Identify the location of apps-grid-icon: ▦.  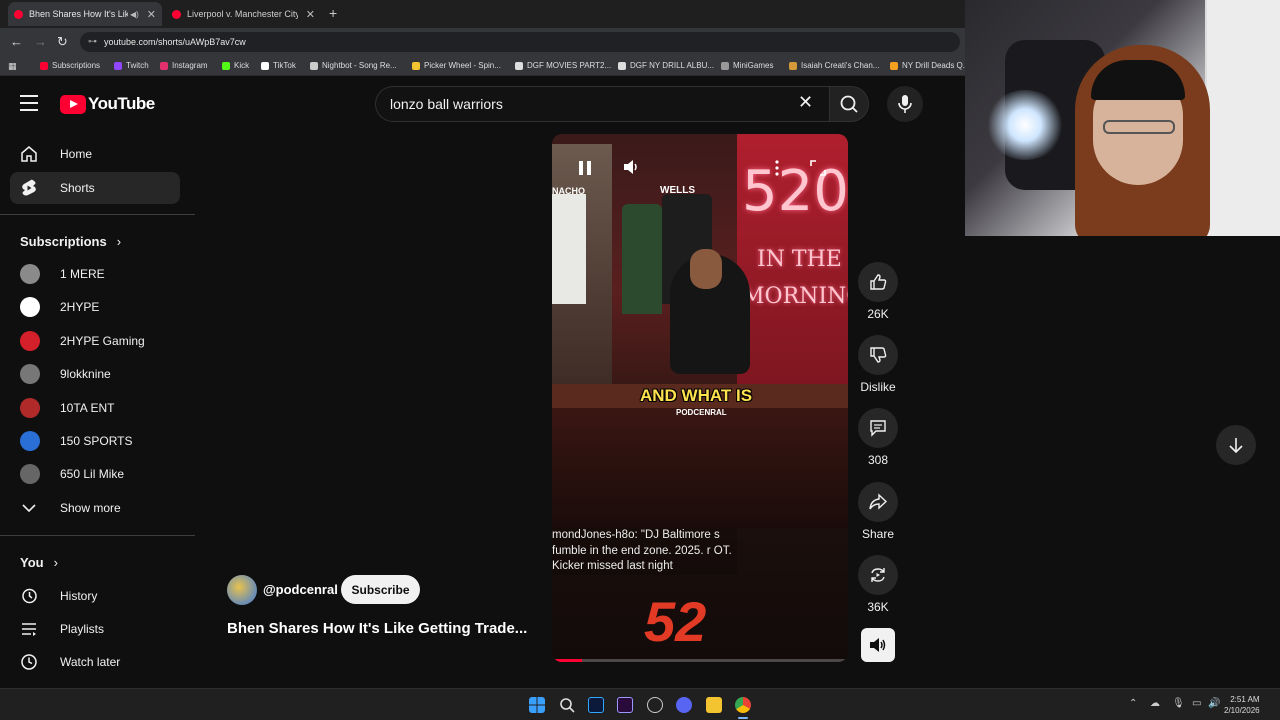
(12, 66).